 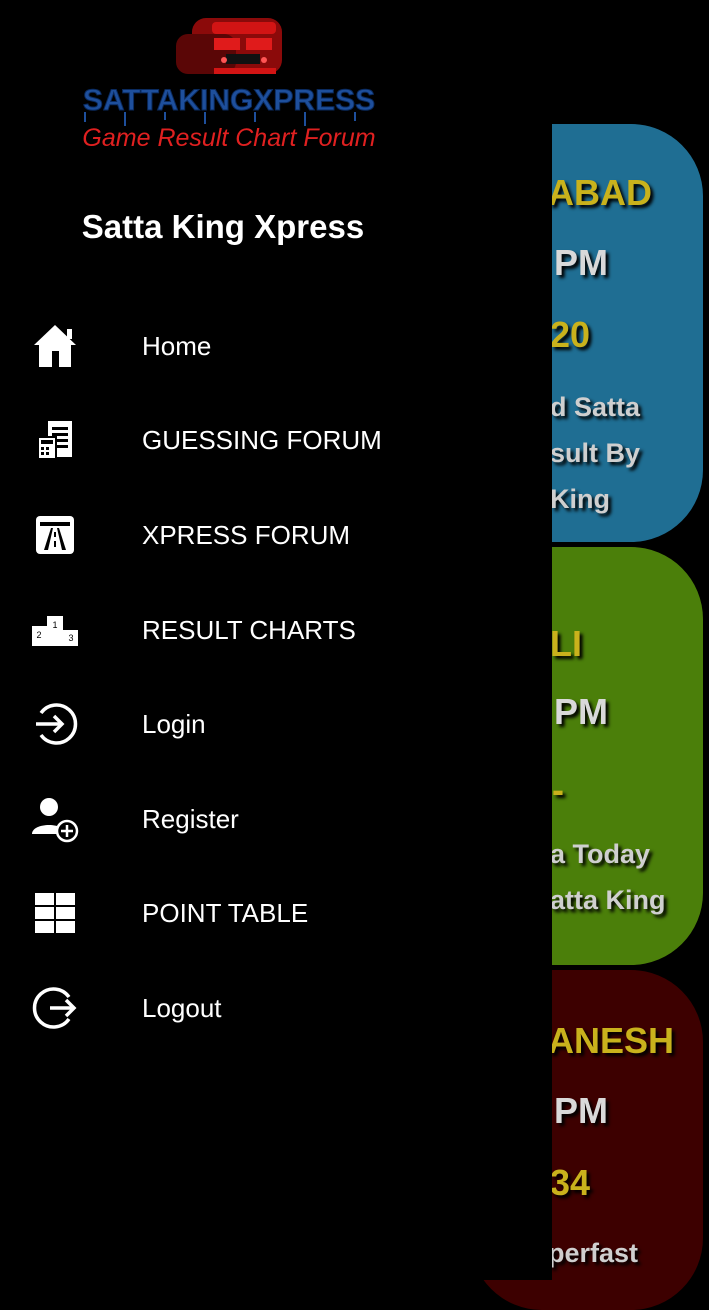 I want to click on menu-item-result-charts: 1 2 3 RESULT CHARTS, so click(x=276, y=630).